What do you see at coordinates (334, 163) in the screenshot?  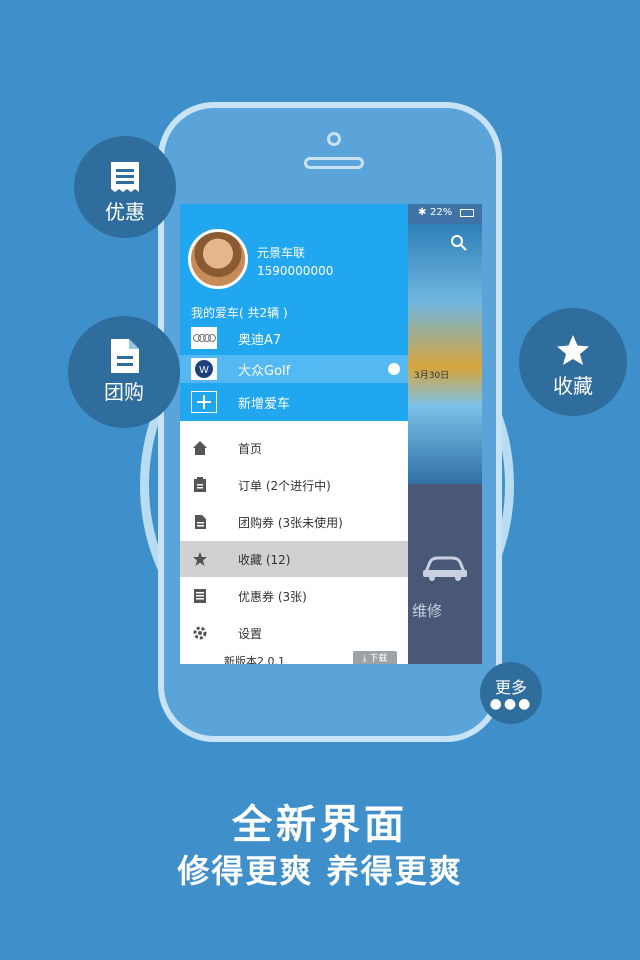 I see `phone-speaker` at bounding box center [334, 163].